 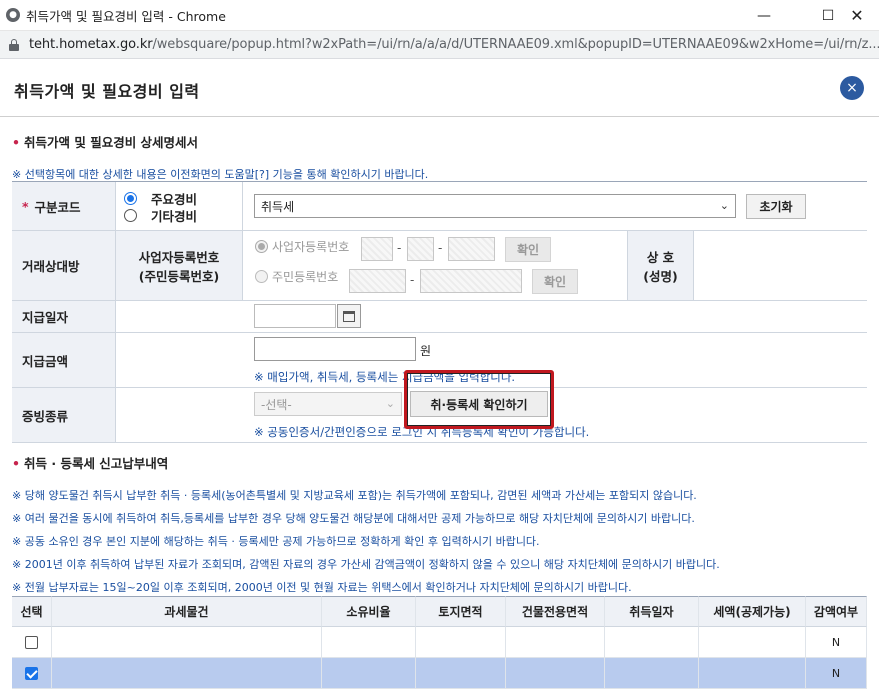 What do you see at coordinates (836, 611) in the screenshot?
I see `col-reduced: 감액여부` at bounding box center [836, 611].